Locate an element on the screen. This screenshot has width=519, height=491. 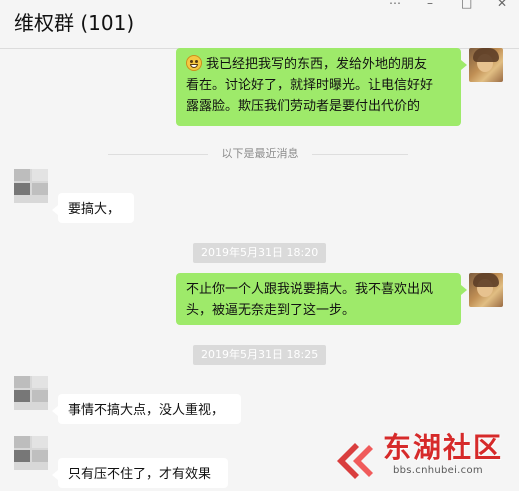
message-bubble-other-1: 要搞大， is located at coordinates (93, 208).